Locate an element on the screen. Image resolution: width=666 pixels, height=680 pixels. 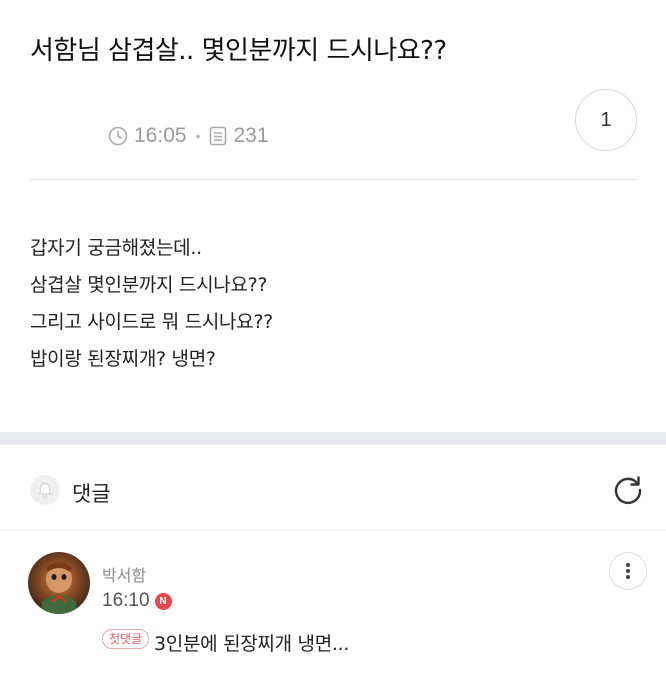
more-vertical-icon is located at coordinates (628, 571).